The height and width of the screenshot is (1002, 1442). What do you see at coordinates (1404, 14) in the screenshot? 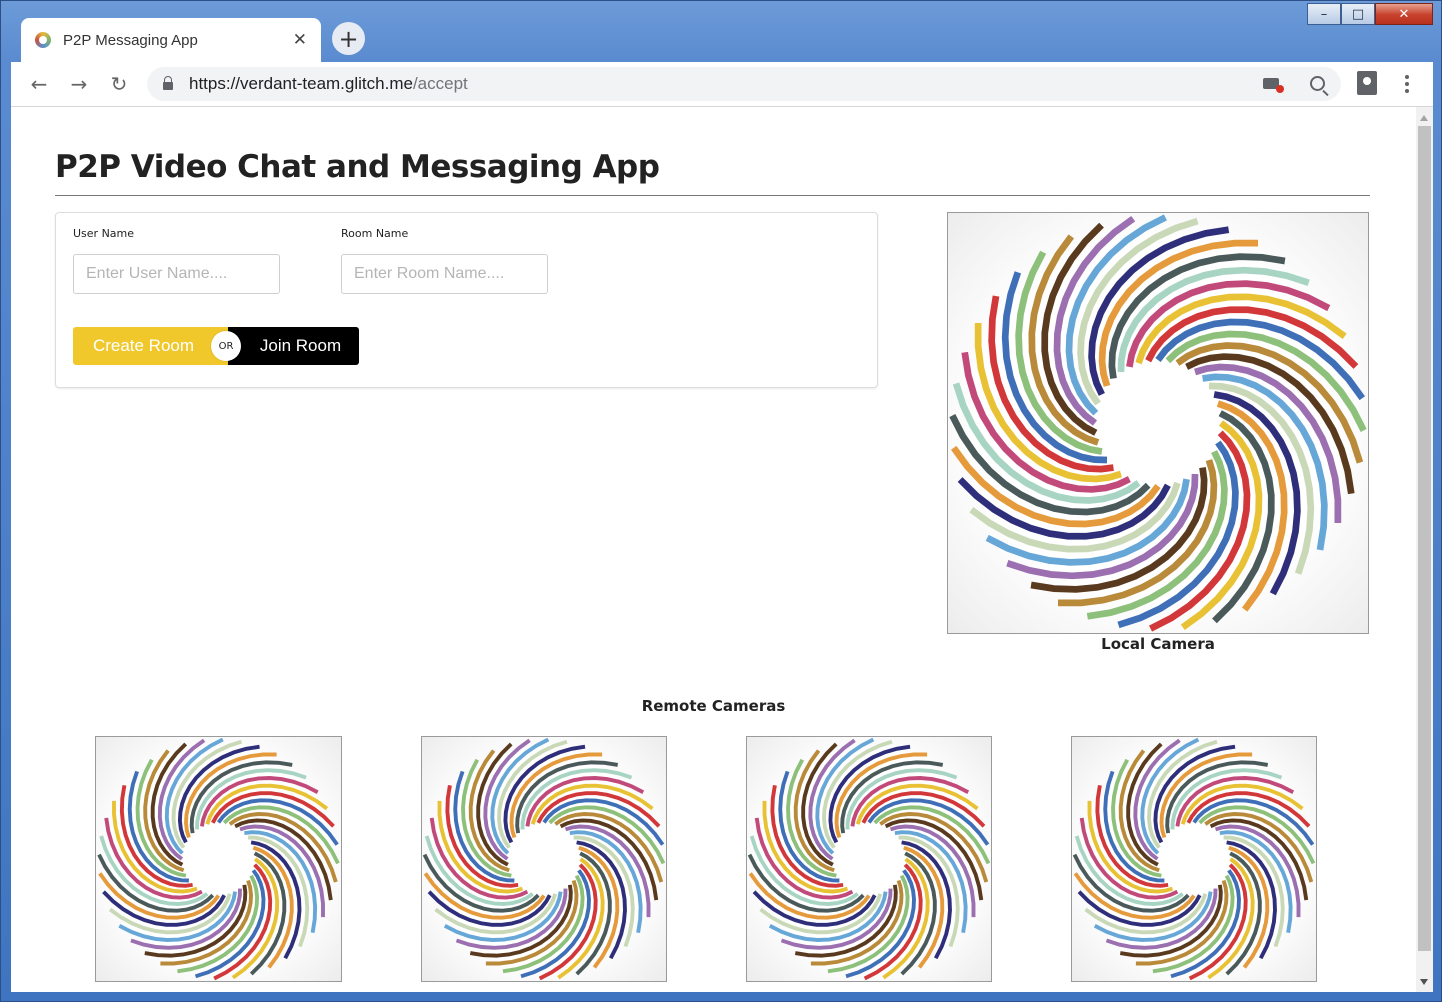
I see `close-window-button: ✕` at bounding box center [1404, 14].